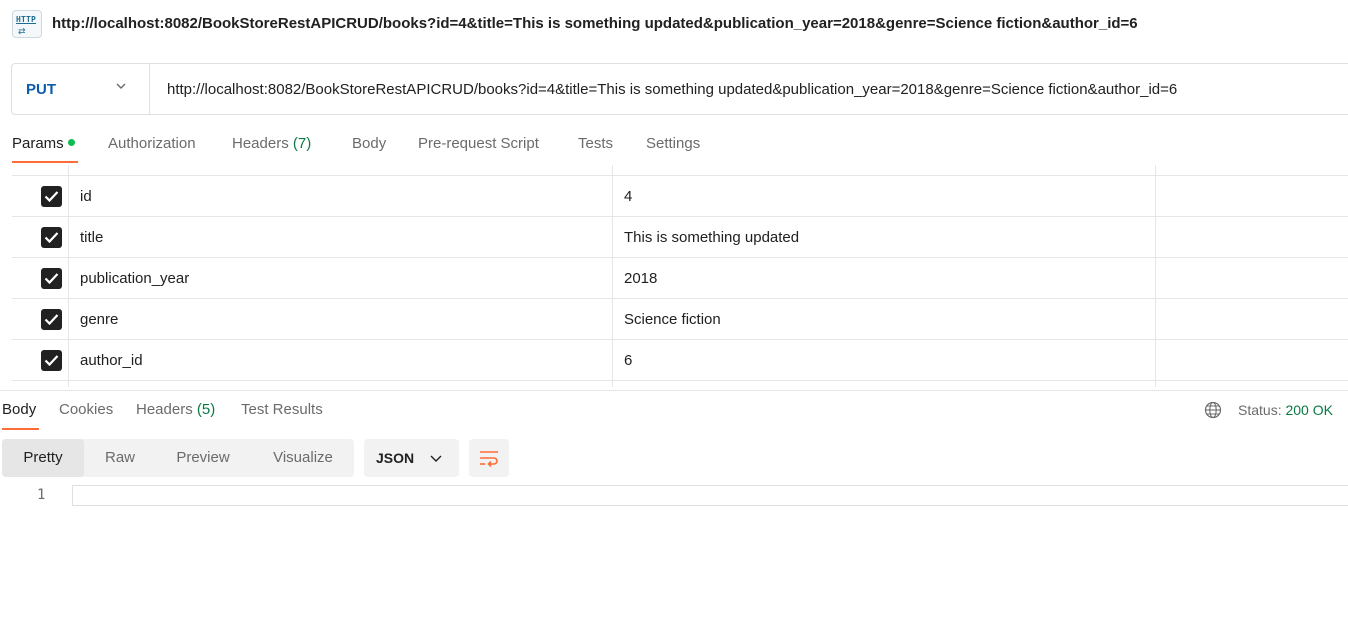 This screenshot has width=1348, height=623. Describe the element at coordinates (680, 170) in the screenshot. I see `table-row-partial` at that location.